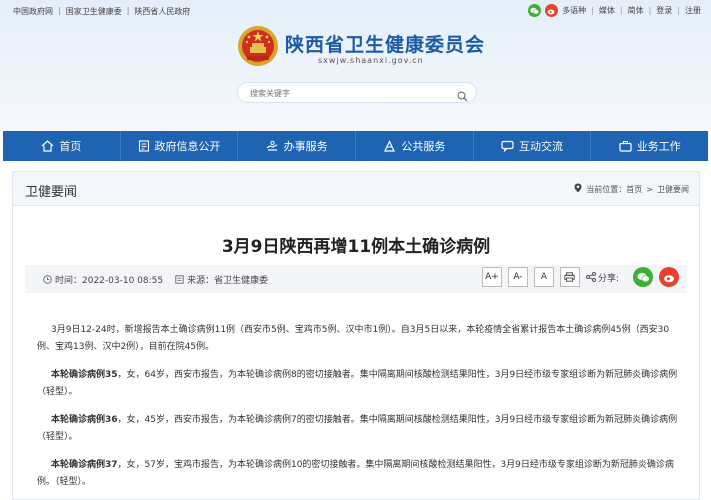 This screenshot has height=500, width=711. What do you see at coordinates (51, 192) in the screenshot?
I see `section-title: 卫健要闻` at bounding box center [51, 192].